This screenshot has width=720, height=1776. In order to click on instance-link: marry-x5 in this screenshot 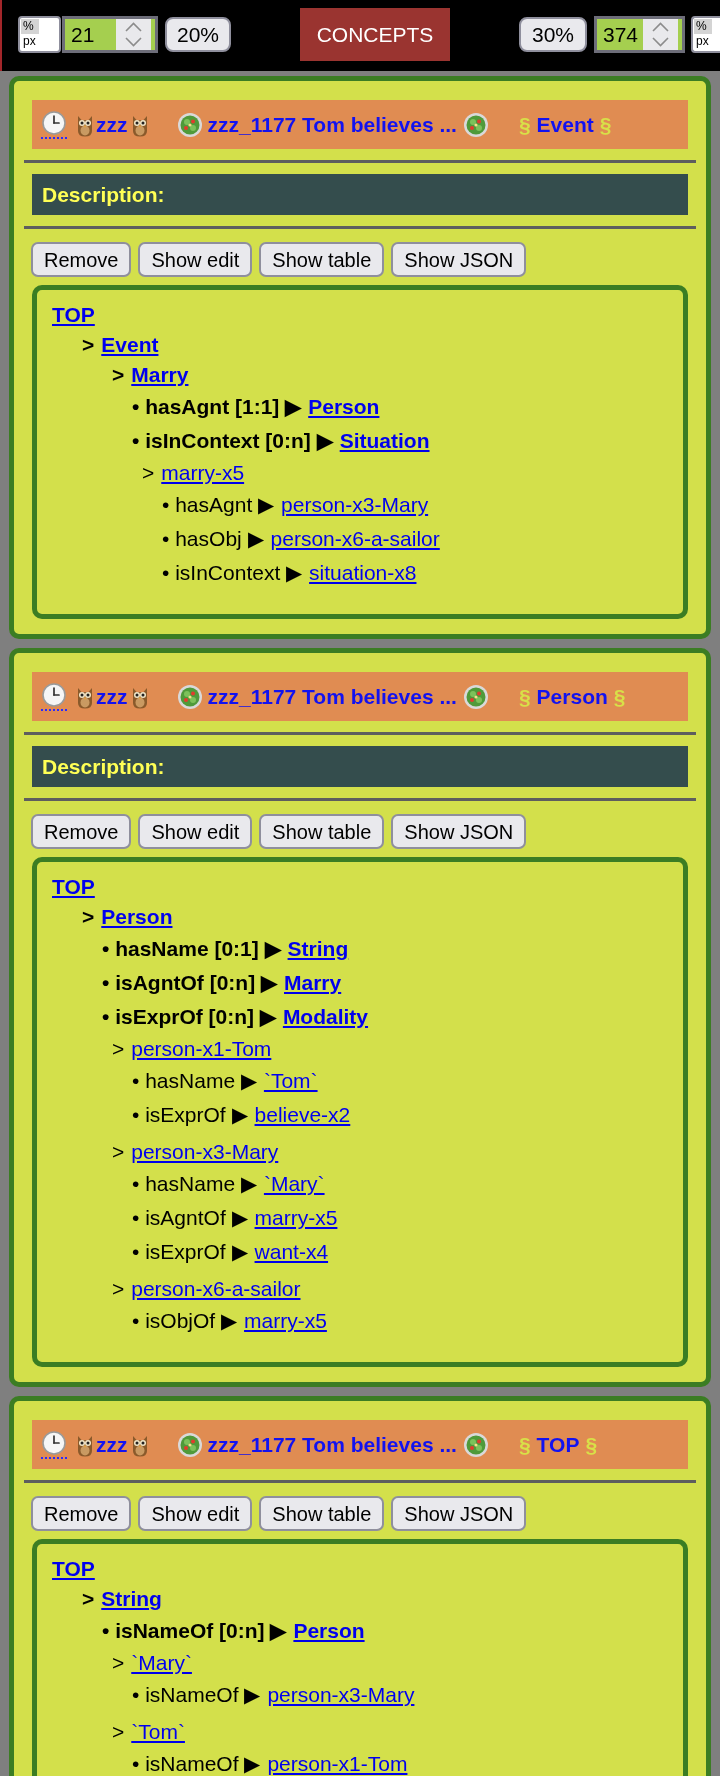, I will do `click(203, 472)`.